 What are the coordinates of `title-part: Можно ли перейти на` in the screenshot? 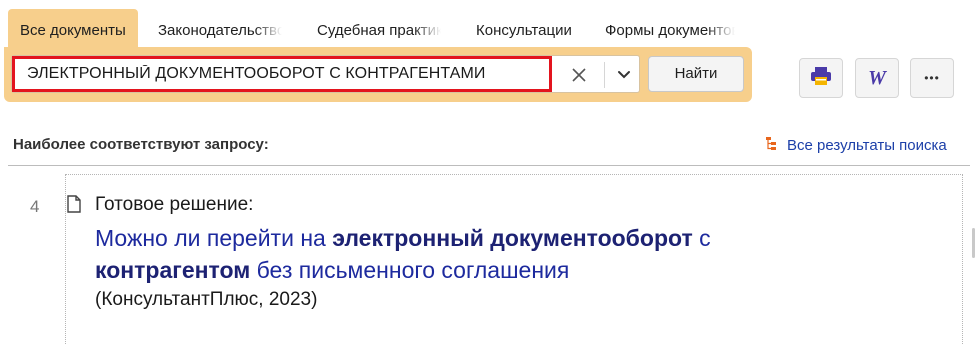 It's located at (214, 238).